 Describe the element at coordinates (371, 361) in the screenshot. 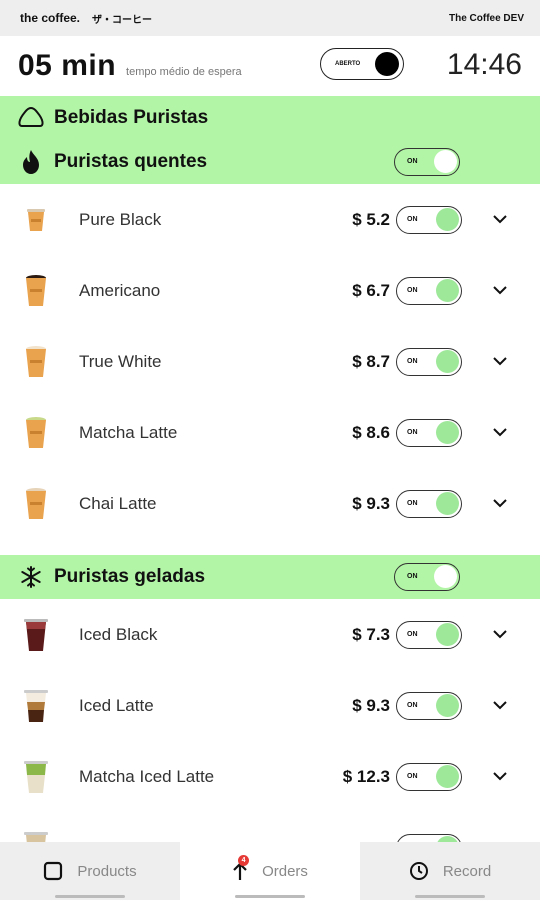

I see `product-price: $ 8.7` at that location.